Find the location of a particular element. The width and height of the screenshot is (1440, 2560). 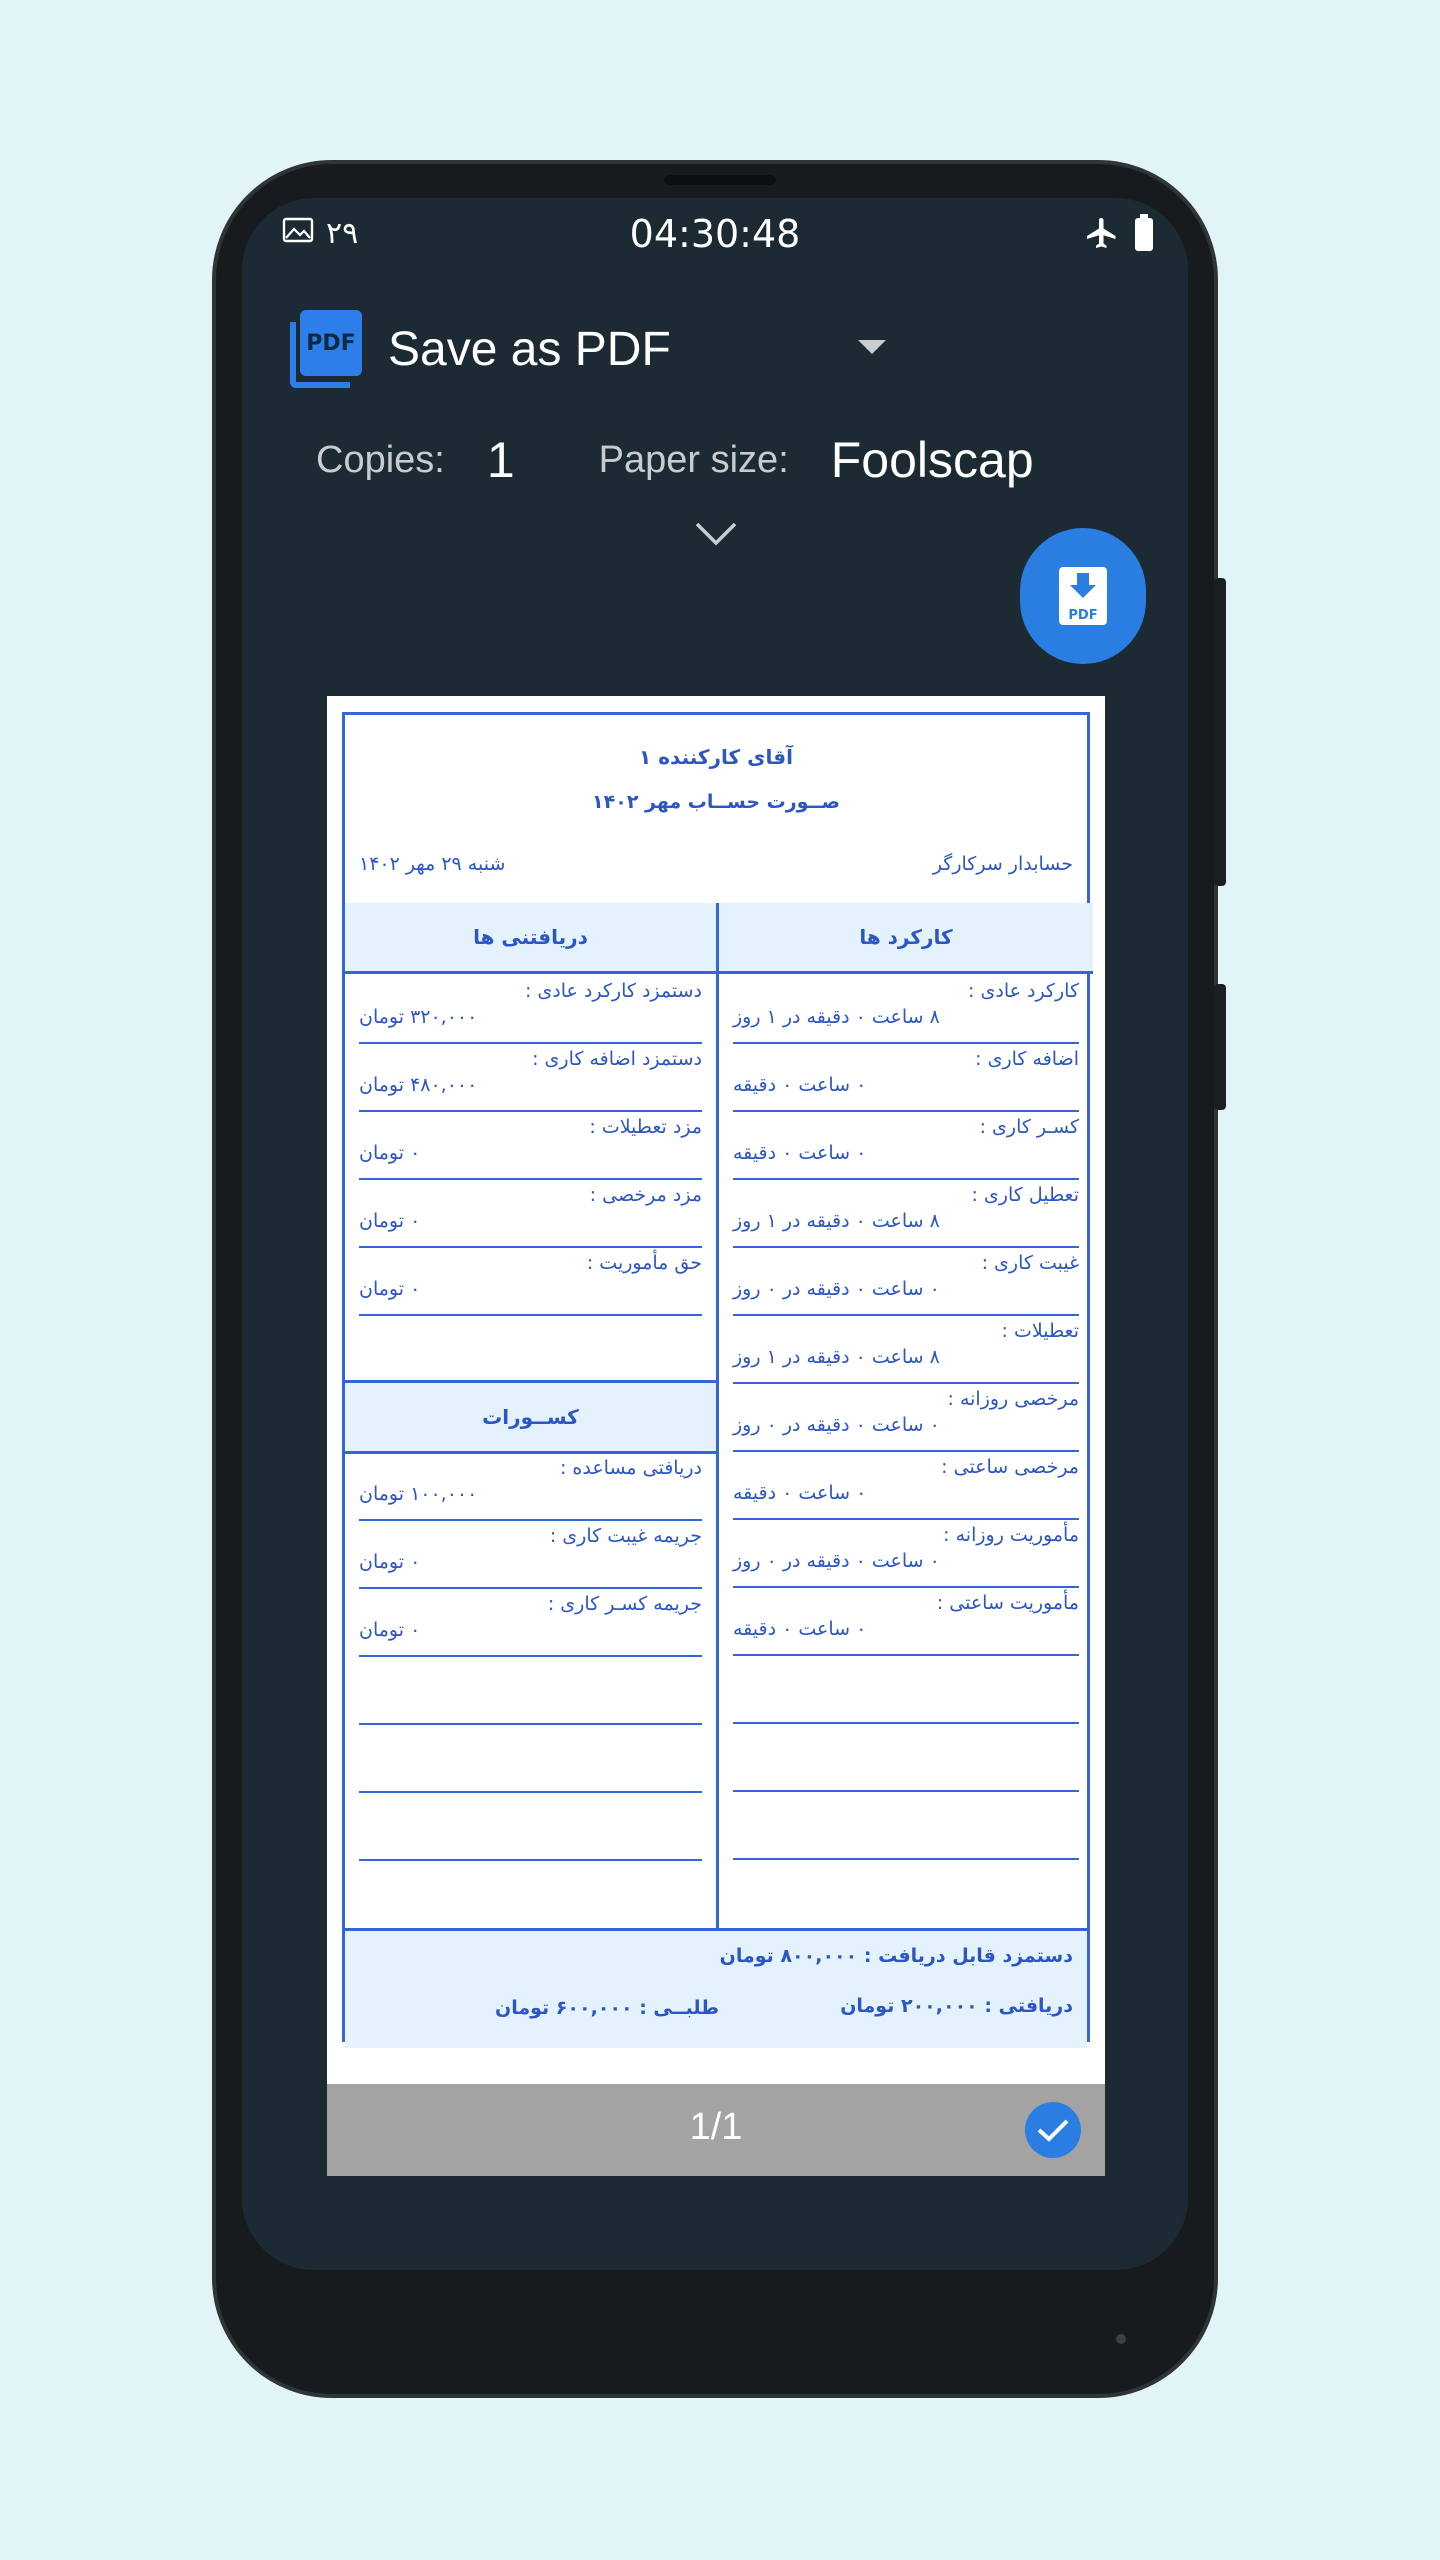

work-row: تعطیلات : ۸ ساعت ۰ دقیقه در ۱ روز is located at coordinates (906, 1349).